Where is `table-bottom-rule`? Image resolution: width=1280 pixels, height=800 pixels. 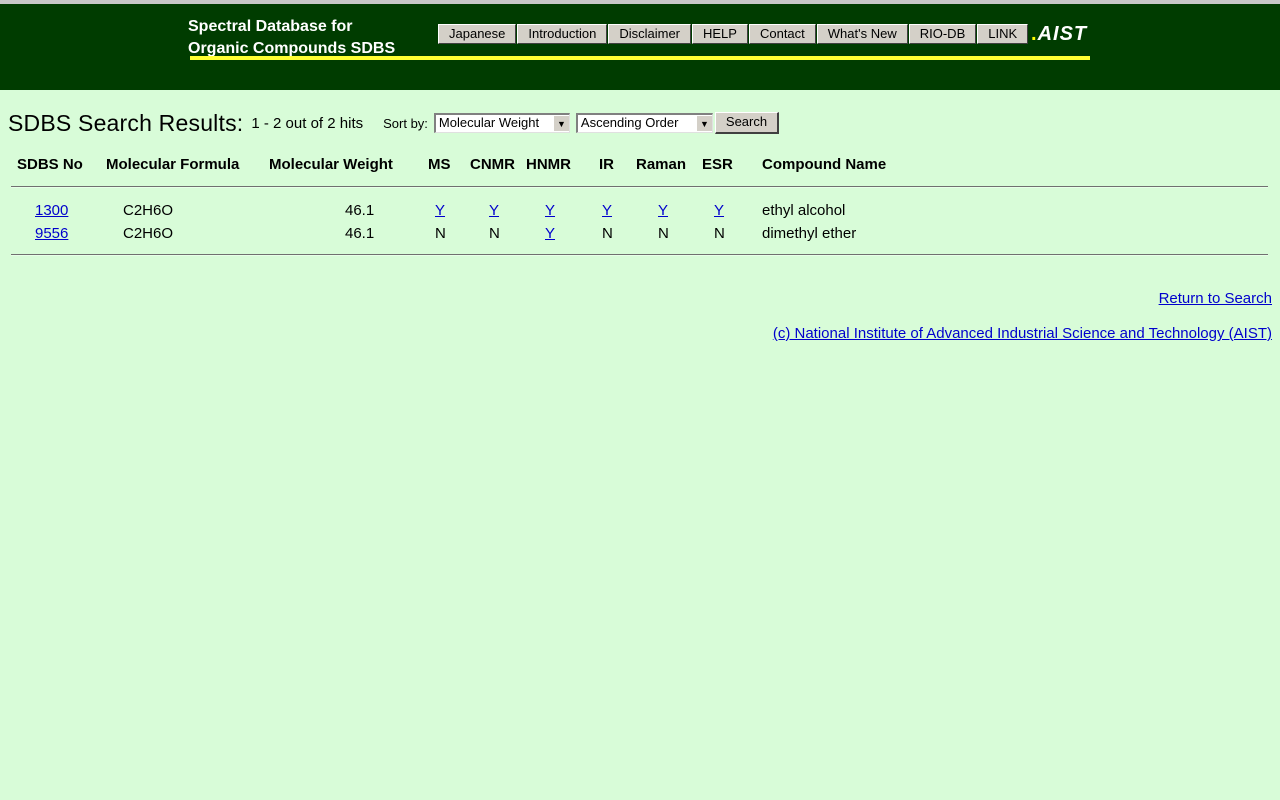 table-bottom-rule is located at coordinates (639, 255).